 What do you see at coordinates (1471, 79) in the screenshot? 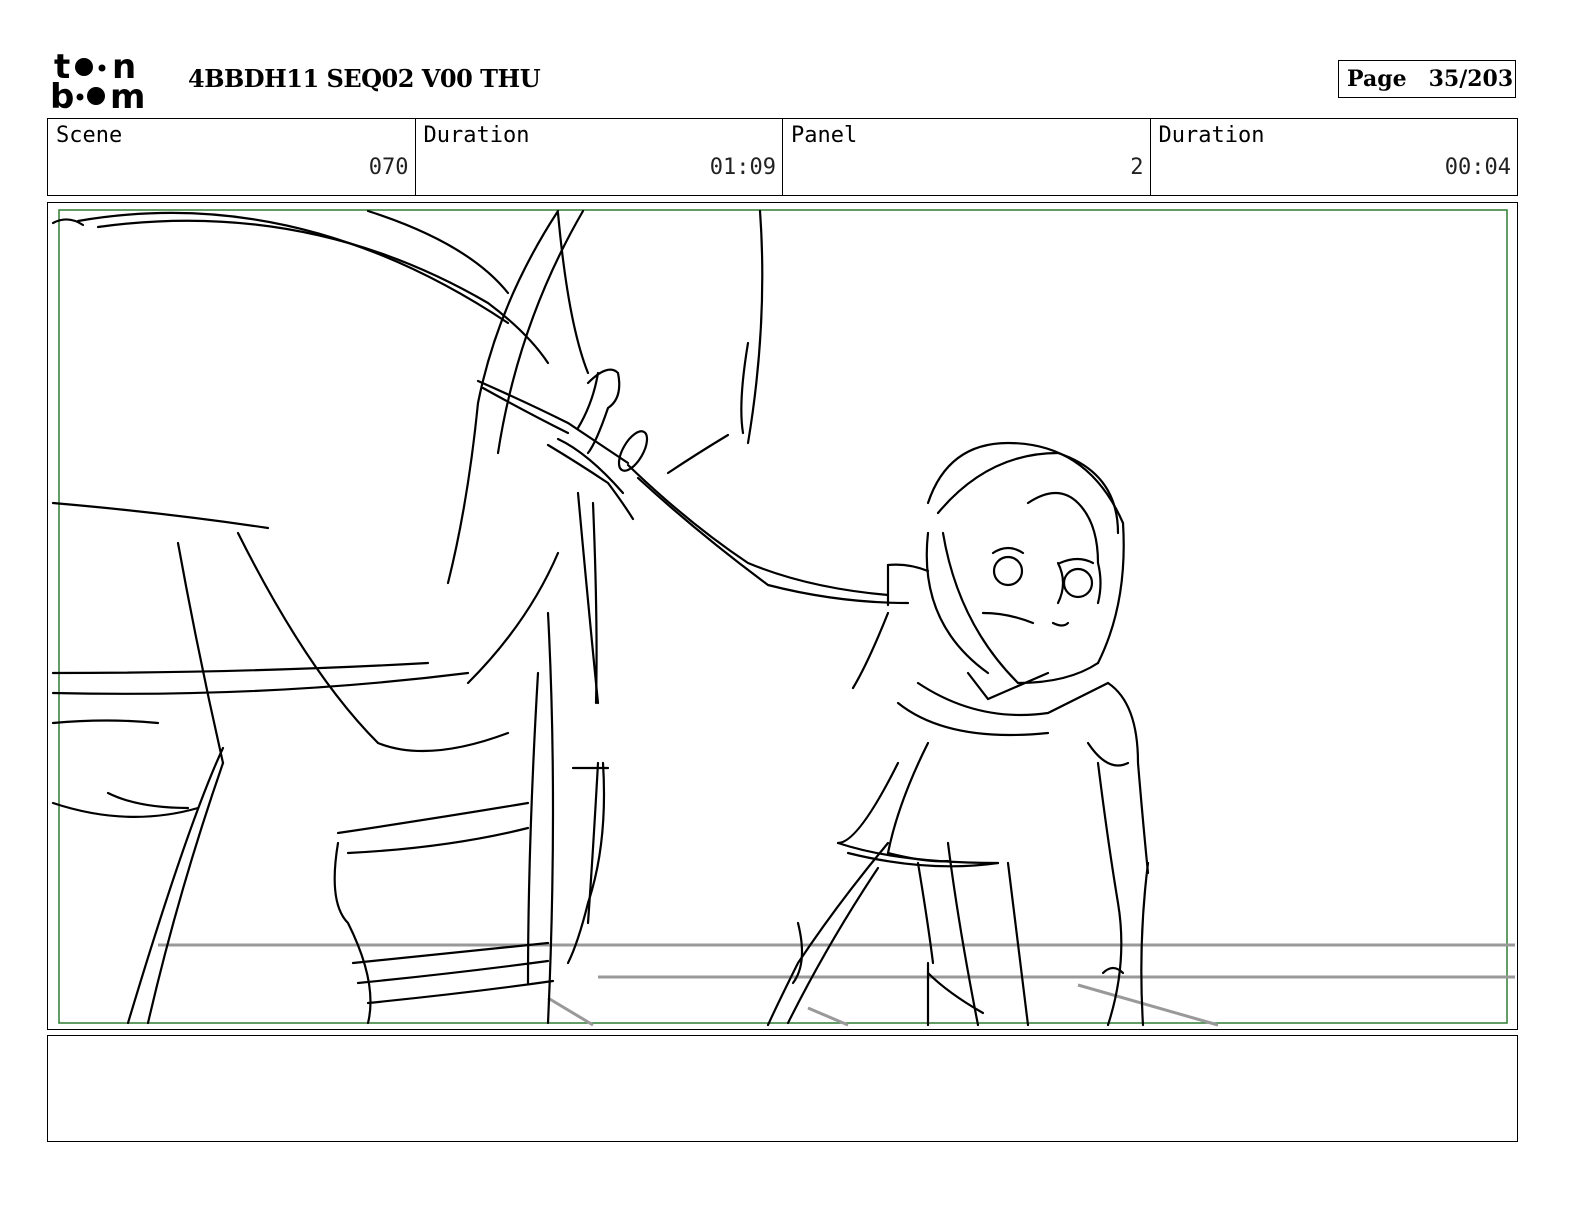
I see `page-number: 35/203` at bounding box center [1471, 79].